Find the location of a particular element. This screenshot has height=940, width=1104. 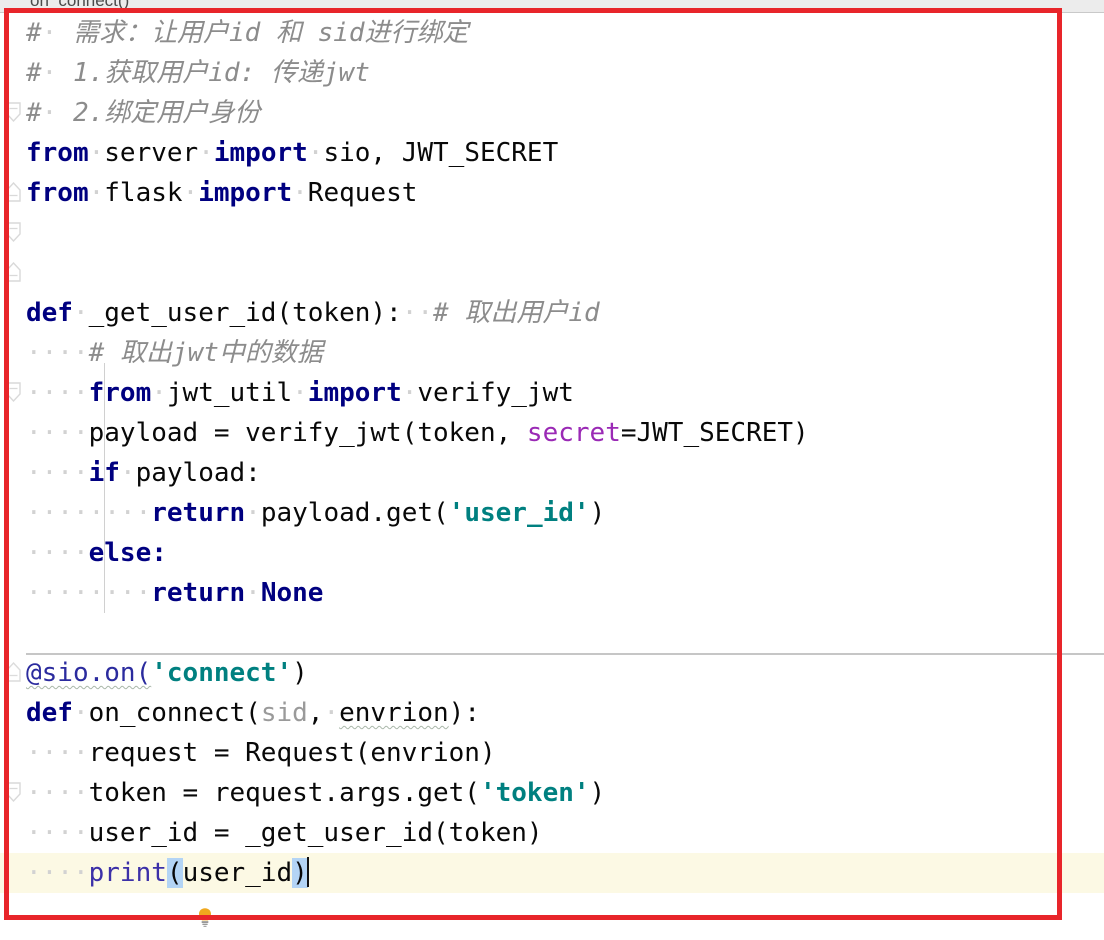

function-signature: _get_user_id(token): is located at coordinates (245, 313).